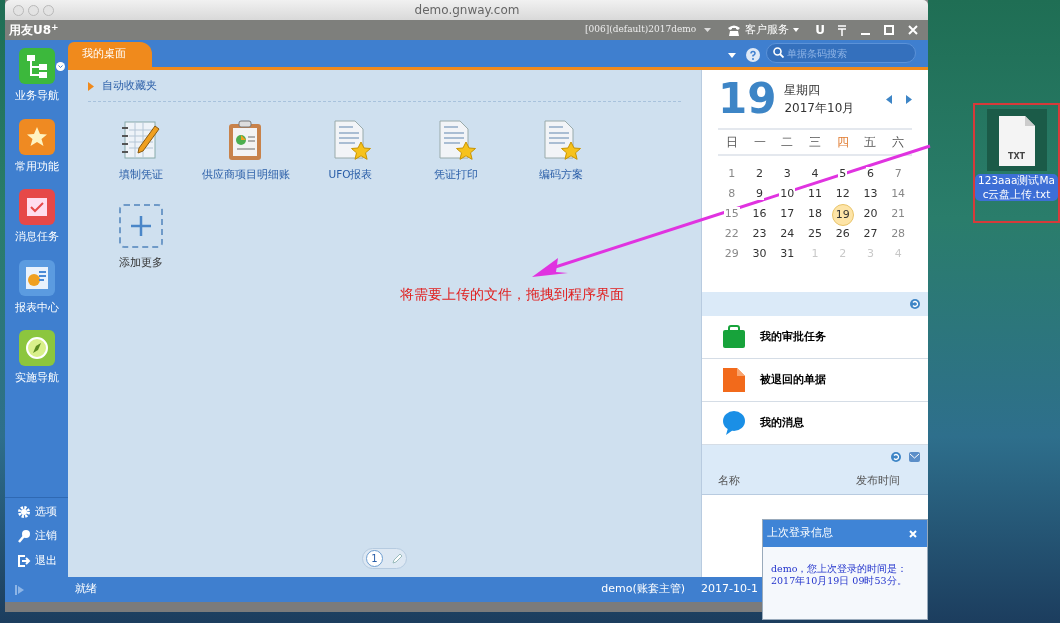  What do you see at coordinates (60, 66) in the screenshot?
I see `dropdown-icon` at bounding box center [60, 66].